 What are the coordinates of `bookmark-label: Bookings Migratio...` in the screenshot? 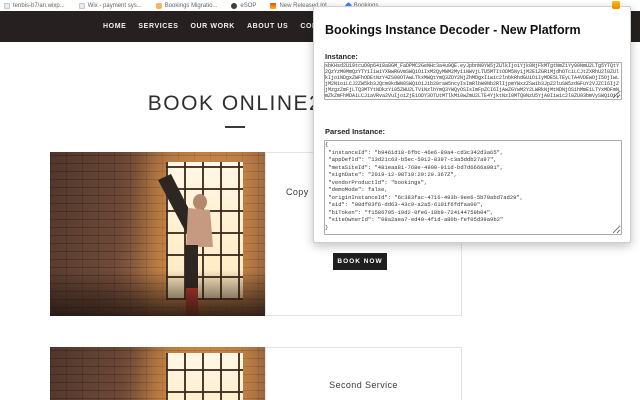 It's located at (191, 5).